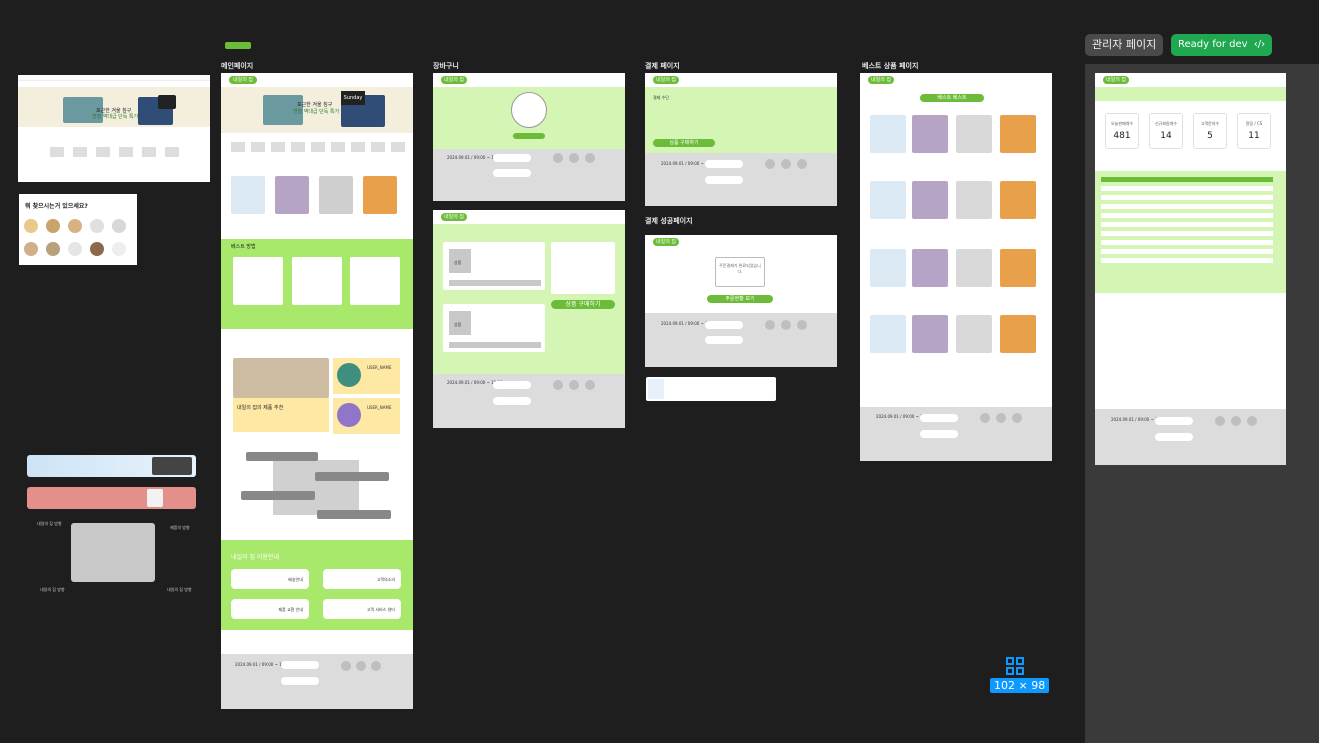  I want to click on payment-method-label: 결제 수단, so click(661, 97).